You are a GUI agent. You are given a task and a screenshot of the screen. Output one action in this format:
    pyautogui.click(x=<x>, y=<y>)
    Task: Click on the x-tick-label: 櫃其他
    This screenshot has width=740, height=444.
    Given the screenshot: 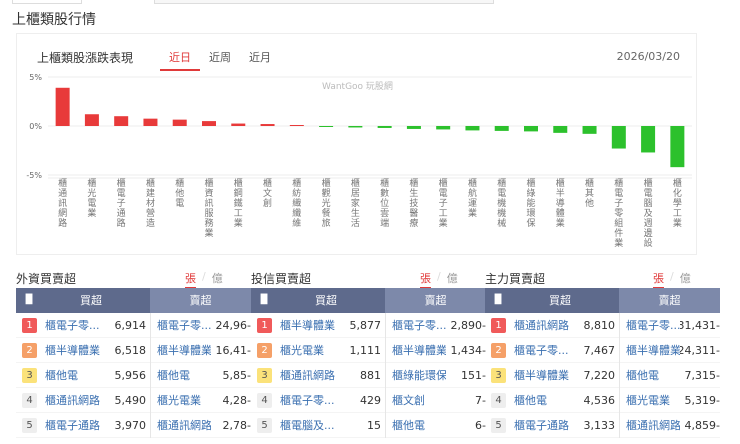 What is the action you would take?
    pyautogui.click(x=589, y=193)
    